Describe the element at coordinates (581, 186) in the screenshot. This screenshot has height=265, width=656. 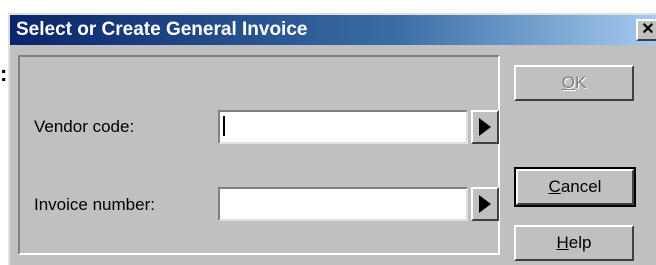
I see `cancel-button-label: ancel` at that location.